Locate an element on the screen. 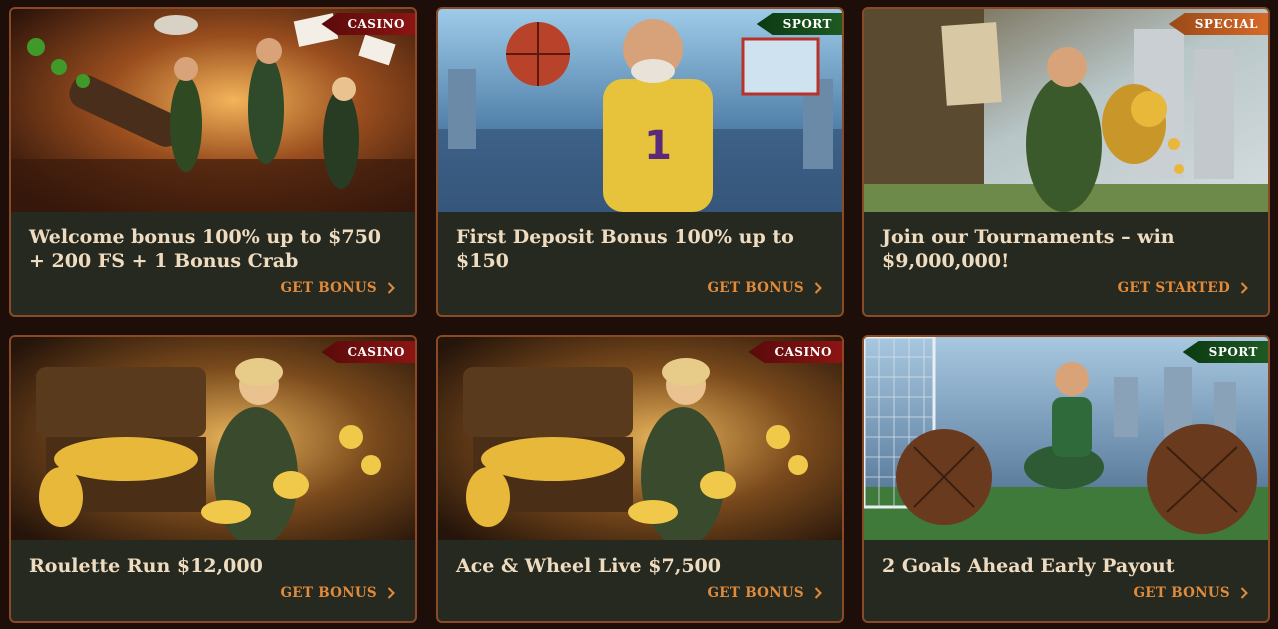 The image size is (1278, 629). svg-text: 1 is located at coordinates (658, 146).